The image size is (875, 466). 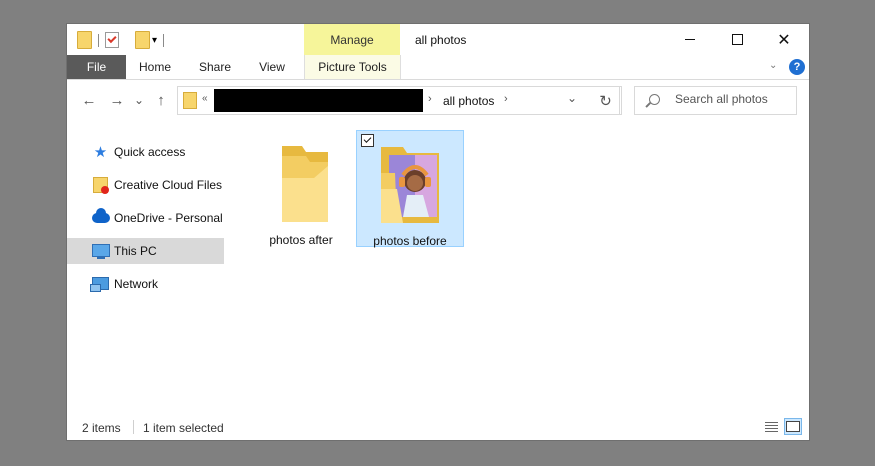 I want to click on refresh-button: ↻, so click(x=606, y=100).